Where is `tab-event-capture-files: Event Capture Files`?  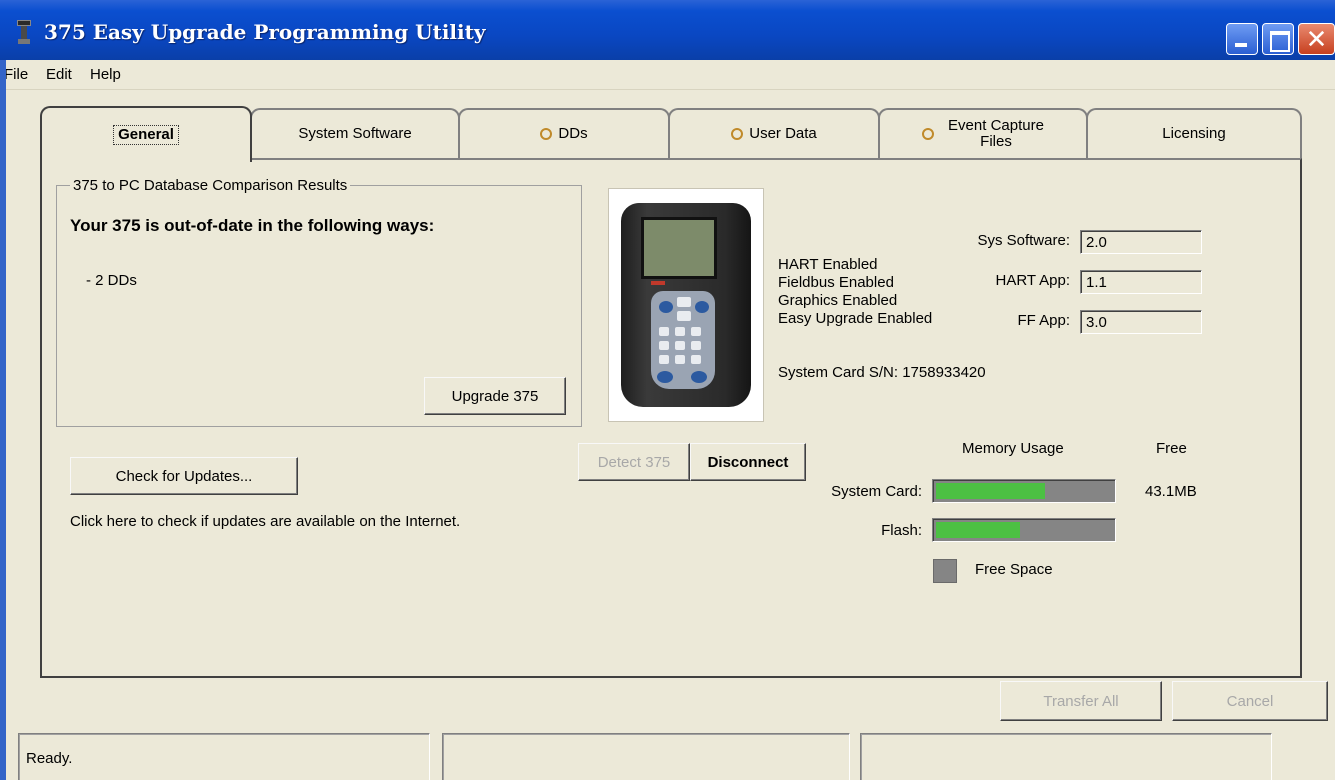 tab-event-capture-files: Event Capture Files is located at coordinates (983, 133).